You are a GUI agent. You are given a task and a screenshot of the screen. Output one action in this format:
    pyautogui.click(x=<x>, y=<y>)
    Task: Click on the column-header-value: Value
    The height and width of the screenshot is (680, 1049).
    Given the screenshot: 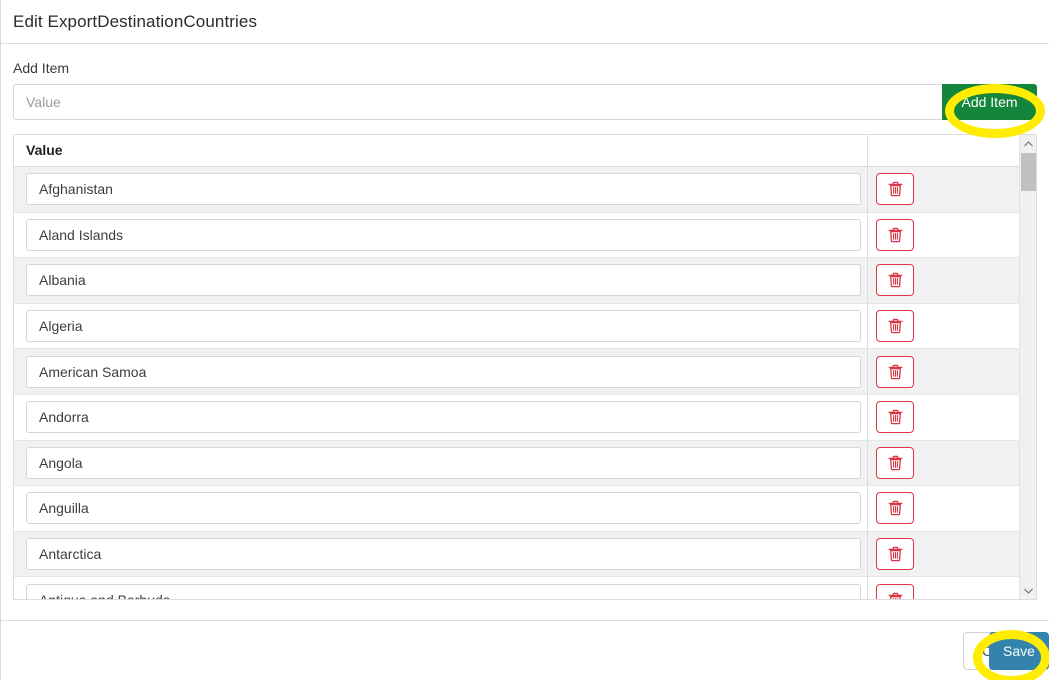 What is the action you would take?
    pyautogui.click(x=441, y=151)
    